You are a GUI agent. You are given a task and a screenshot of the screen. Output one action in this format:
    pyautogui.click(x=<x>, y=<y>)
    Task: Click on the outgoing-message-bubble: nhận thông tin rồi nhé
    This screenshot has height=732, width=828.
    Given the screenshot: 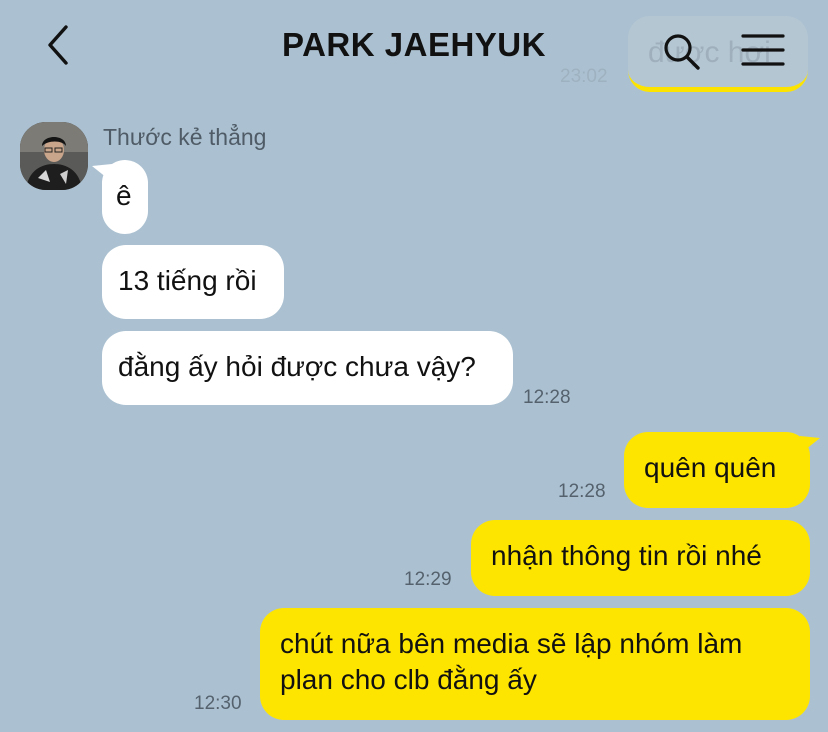 What is the action you would take?
    pyautogui.click(x=640, y=558)
    